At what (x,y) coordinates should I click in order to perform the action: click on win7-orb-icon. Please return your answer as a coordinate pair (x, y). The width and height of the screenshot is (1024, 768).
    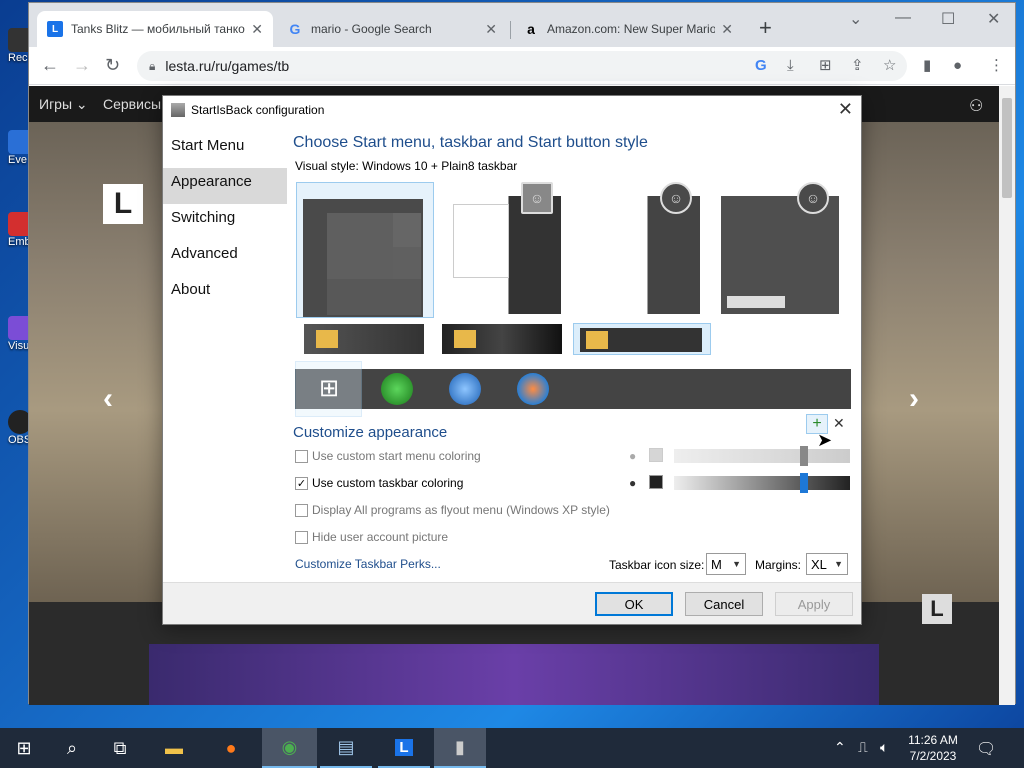
    Looking at the image, I should click on (465, 389).